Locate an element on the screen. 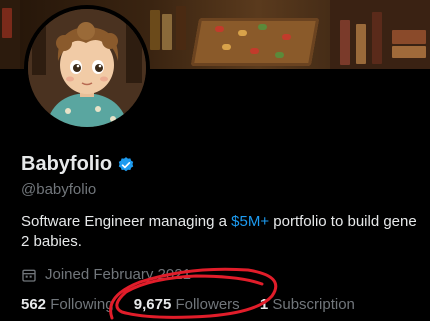 This screenshot has width=430, height=321. calendar-icon is located at coordinates (29, 275).